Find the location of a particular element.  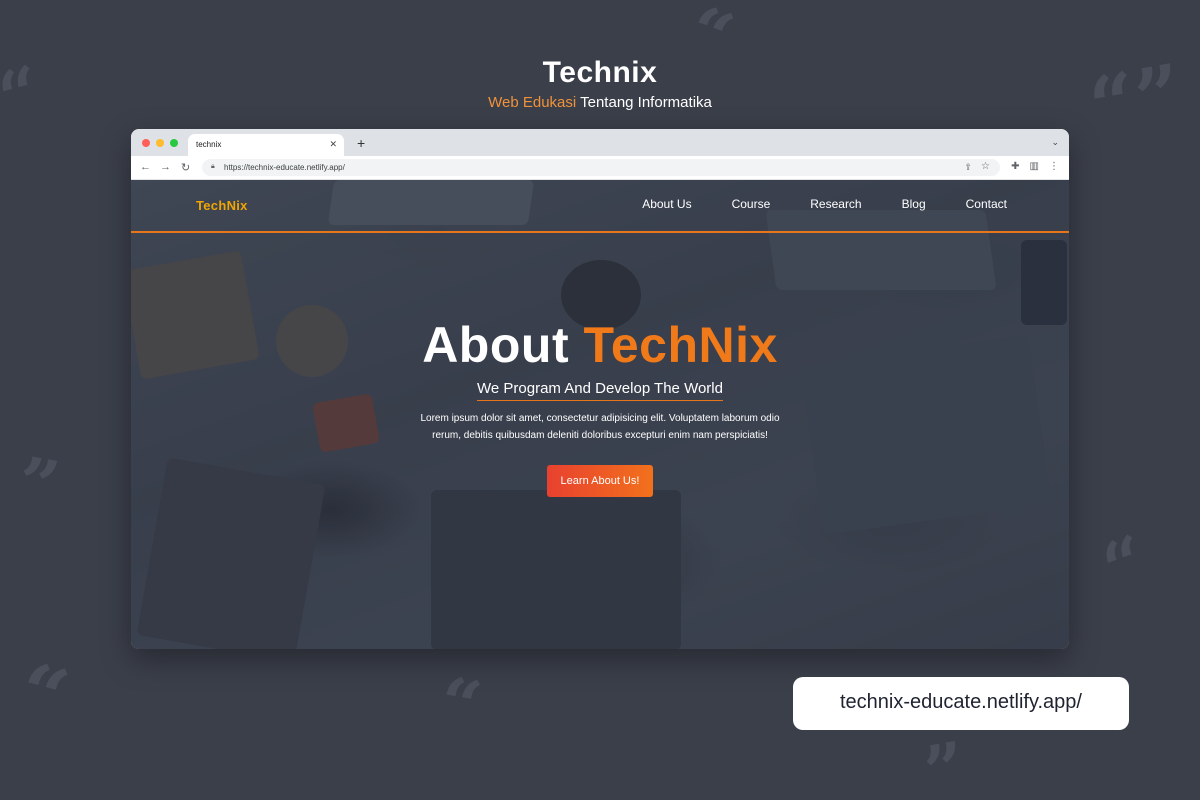

window-controls is located at coordinates (160, 143).